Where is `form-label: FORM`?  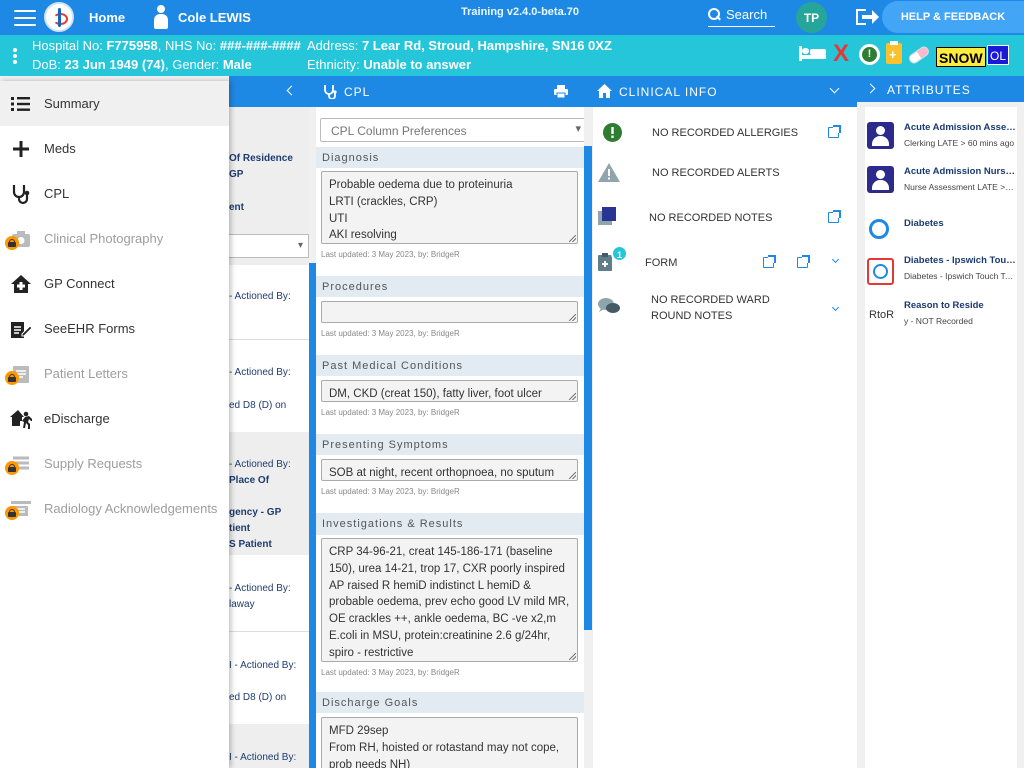
form-label: FORM is located at coordinates (661, 263).